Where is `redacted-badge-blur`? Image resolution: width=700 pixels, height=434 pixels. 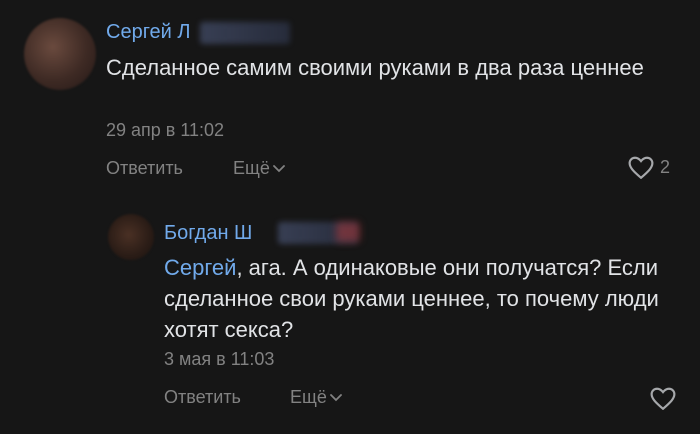 redacted-badge-blur is located at coordinates (348, 232).